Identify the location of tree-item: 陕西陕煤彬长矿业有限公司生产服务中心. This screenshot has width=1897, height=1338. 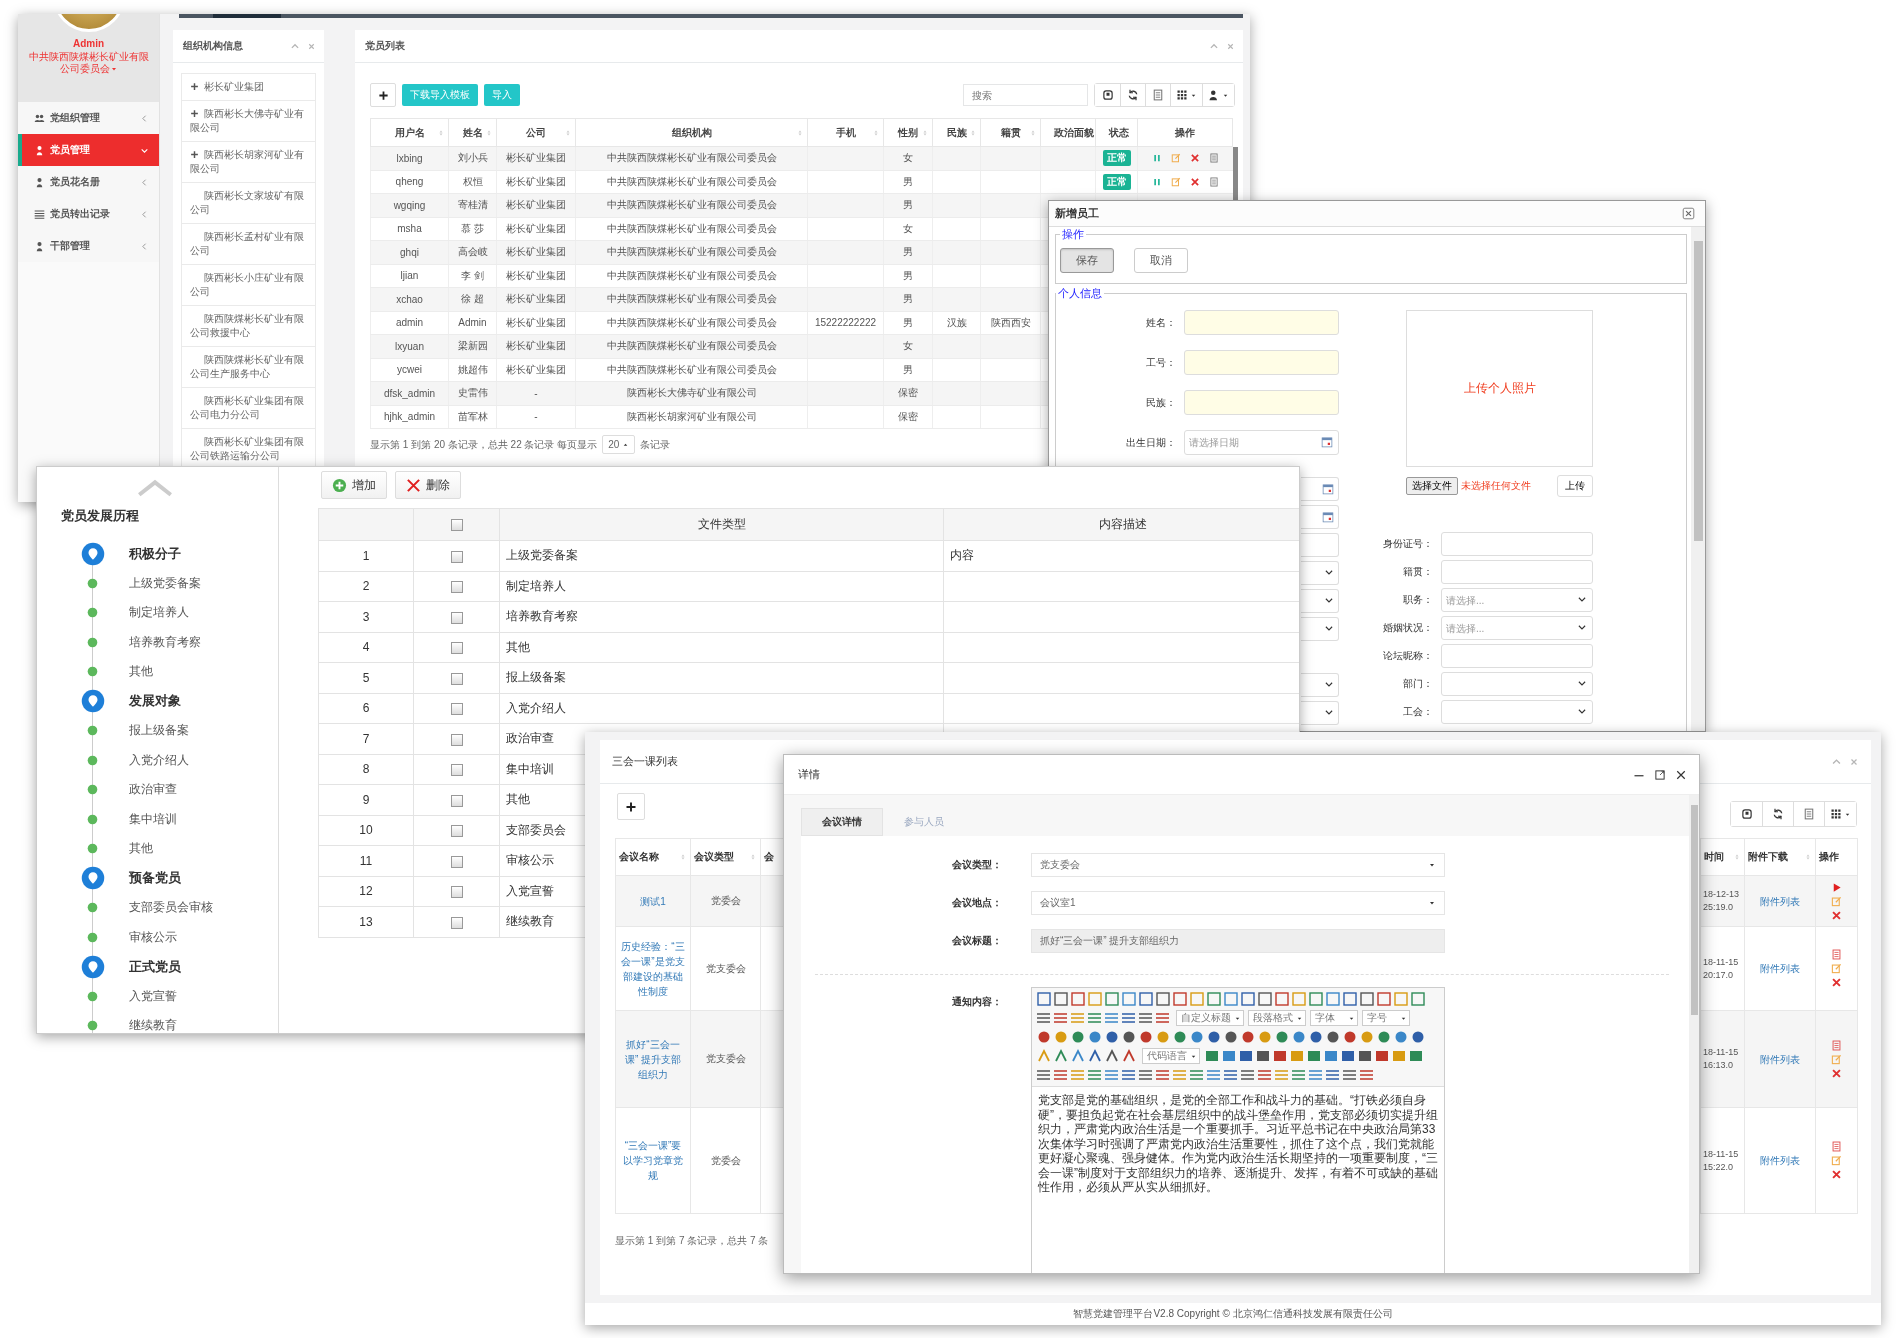
(248, 367).